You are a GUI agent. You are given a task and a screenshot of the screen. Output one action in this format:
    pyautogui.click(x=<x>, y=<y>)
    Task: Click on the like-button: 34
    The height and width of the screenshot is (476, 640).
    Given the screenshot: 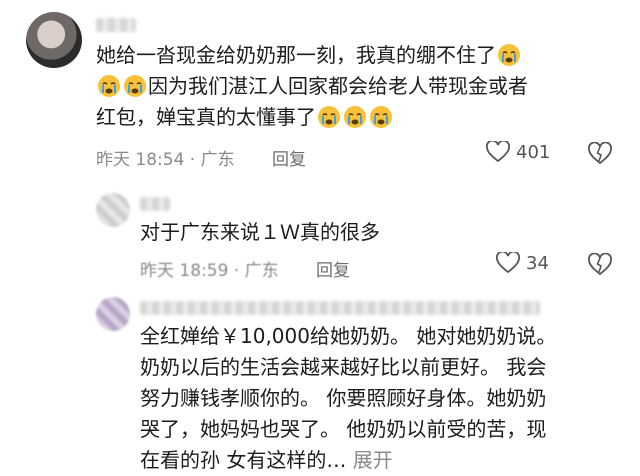 What is the action you would take?
    pyautogui.click(x=522, y=263)
    